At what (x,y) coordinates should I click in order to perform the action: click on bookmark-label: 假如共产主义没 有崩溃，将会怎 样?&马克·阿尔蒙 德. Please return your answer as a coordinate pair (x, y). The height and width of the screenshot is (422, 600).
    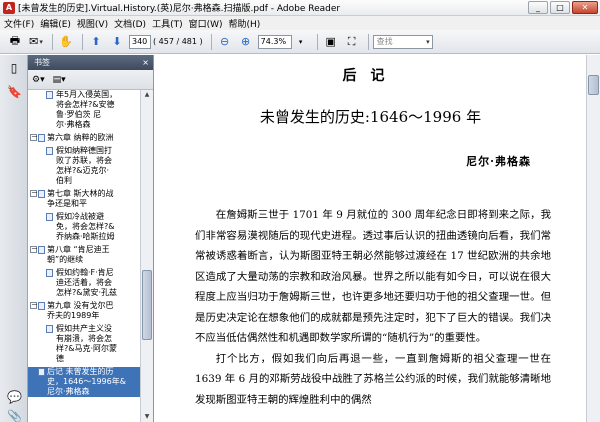
    Looking at the image, I should click on (87, 343).